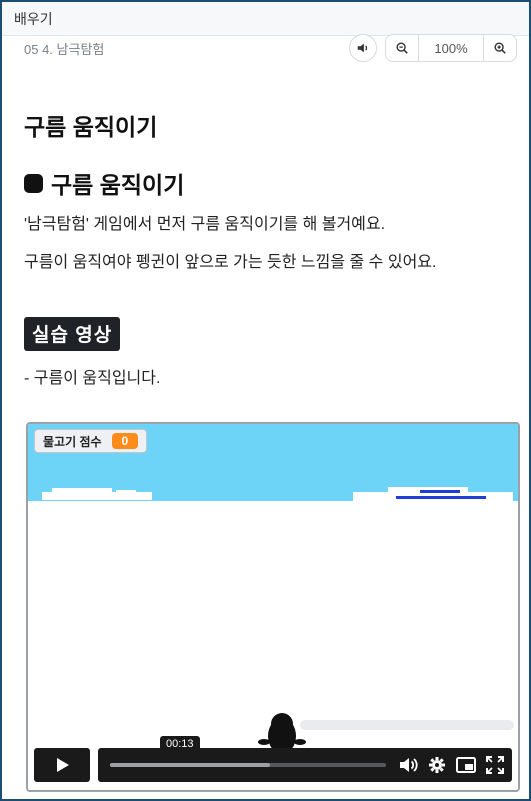 This screenshot has width=531, height=801. Describe the element at coordinates (495, 765) in the screenshot. I see `fullscreen-icon` at that location.